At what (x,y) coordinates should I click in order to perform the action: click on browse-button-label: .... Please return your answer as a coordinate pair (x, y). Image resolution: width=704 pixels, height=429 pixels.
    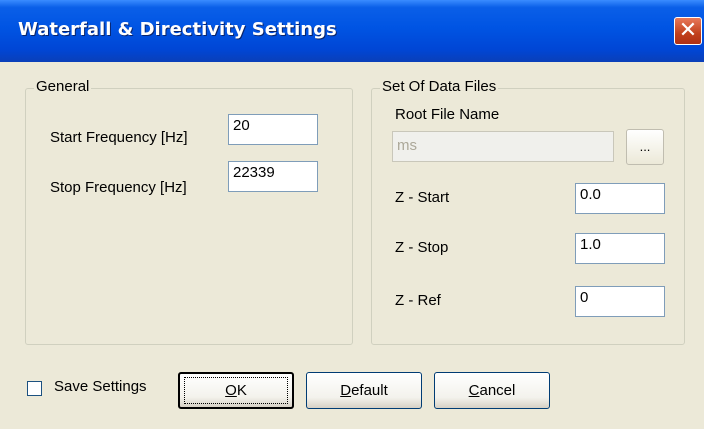
    Looking at the image, I should click on (645, 146).